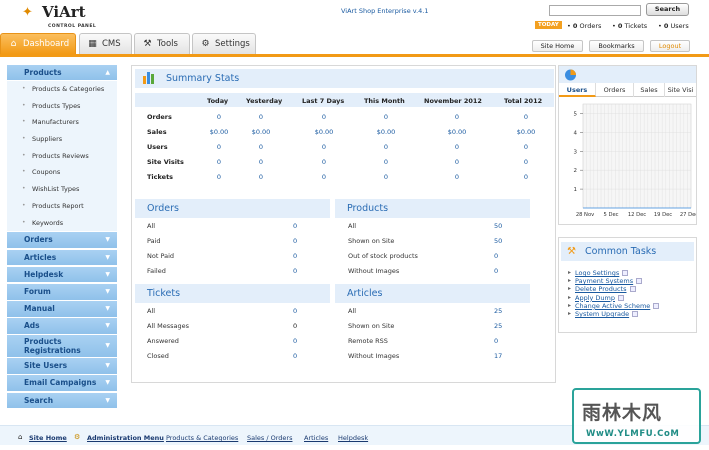  What do you see at coordinates (595, 10) in the screenshot?
I see `search-input` at bounding box center [595, 10].